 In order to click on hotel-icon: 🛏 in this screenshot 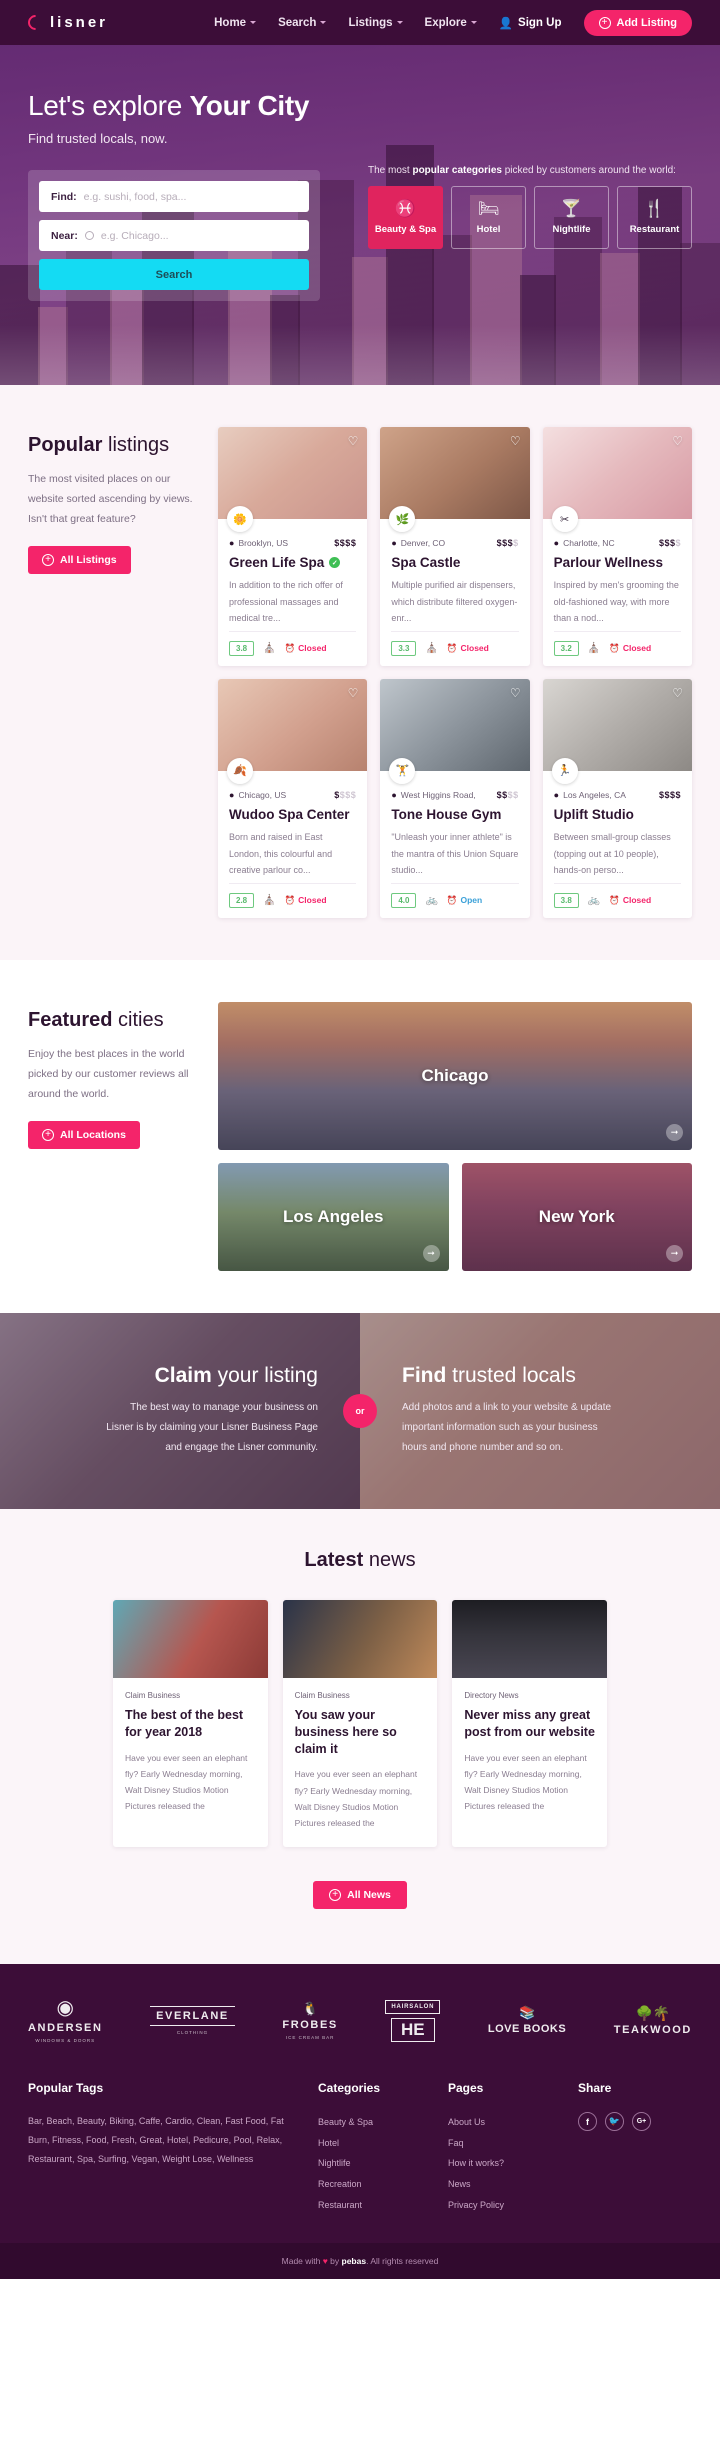, I will do `click(488, 208)`.